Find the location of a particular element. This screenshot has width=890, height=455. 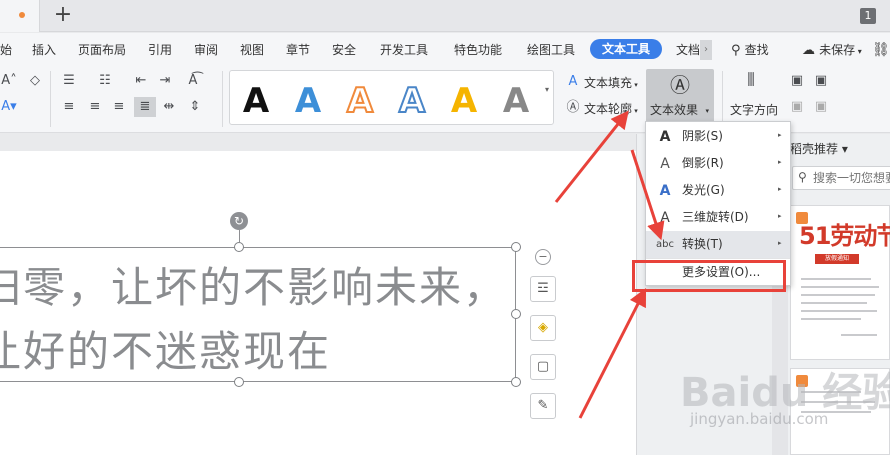

style-preset-orange-outline: A is located at coordinates (360, 101).